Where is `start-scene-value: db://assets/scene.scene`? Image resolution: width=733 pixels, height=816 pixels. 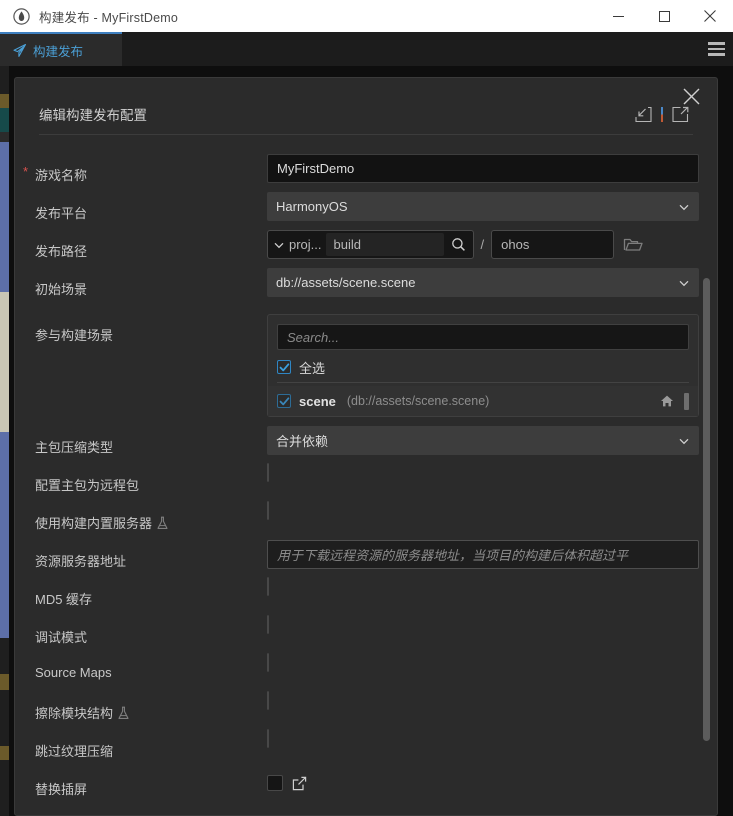
start-scene-value: db://assets/scene.scene is located at coordinates (346, 282).